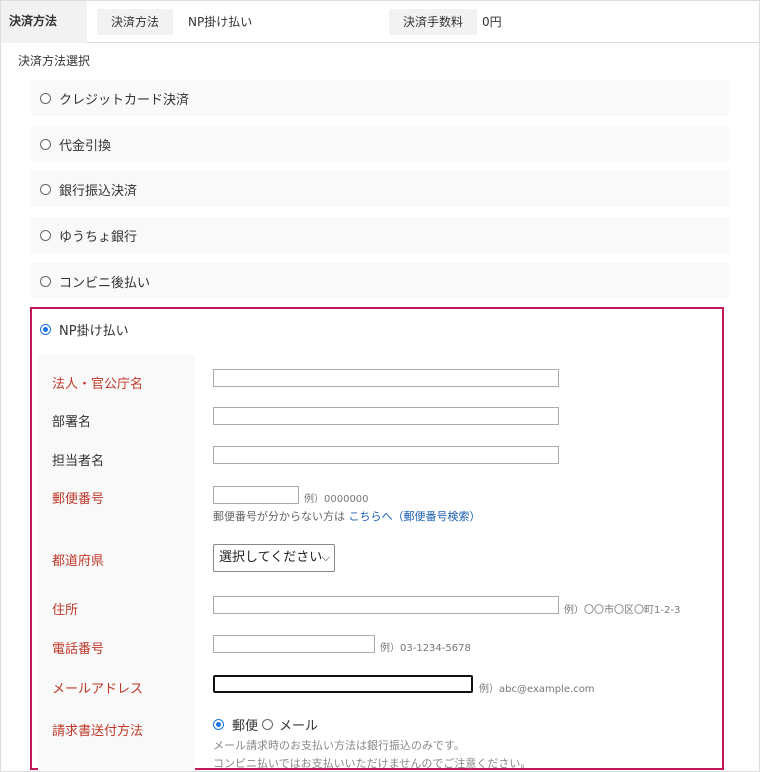 The image size is (760, 772). What do you see at coordinates (78, 499) in the screenshot?
I see `postal-label: 郵便番号` at bounding box center [78, 499].